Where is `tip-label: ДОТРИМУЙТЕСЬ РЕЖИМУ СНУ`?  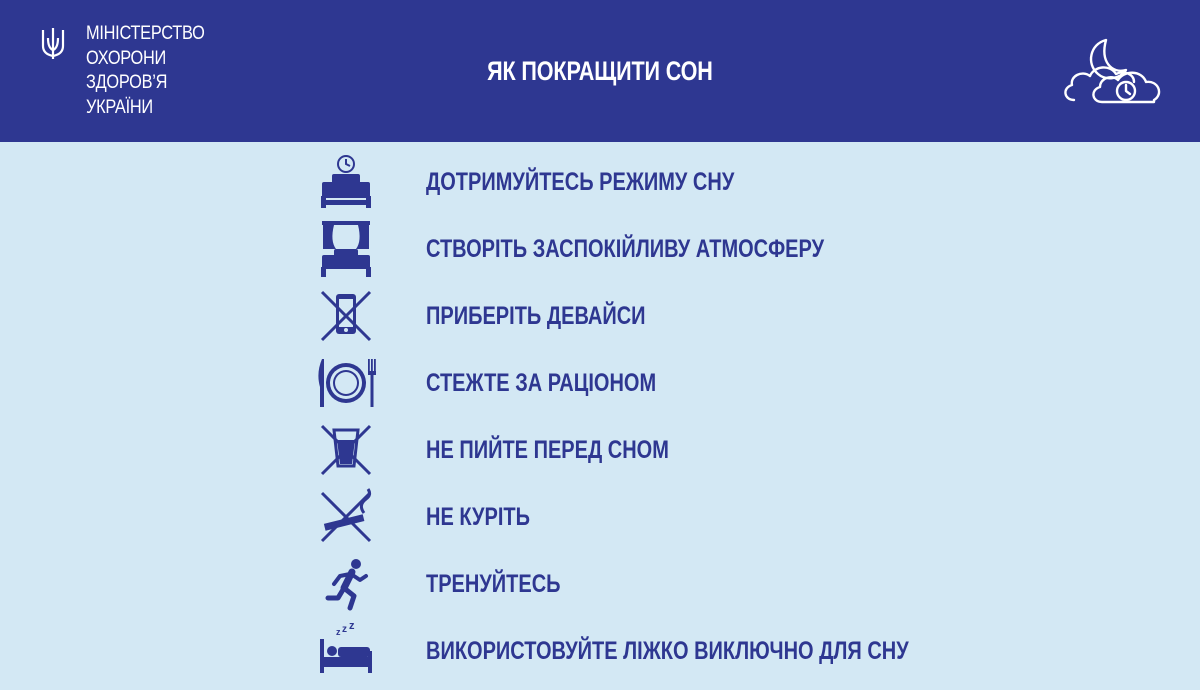
tip-label: ДОТРИМУЙТЕСЬ РЕЖИМУ СНУ is located at coordinates (580, 182).